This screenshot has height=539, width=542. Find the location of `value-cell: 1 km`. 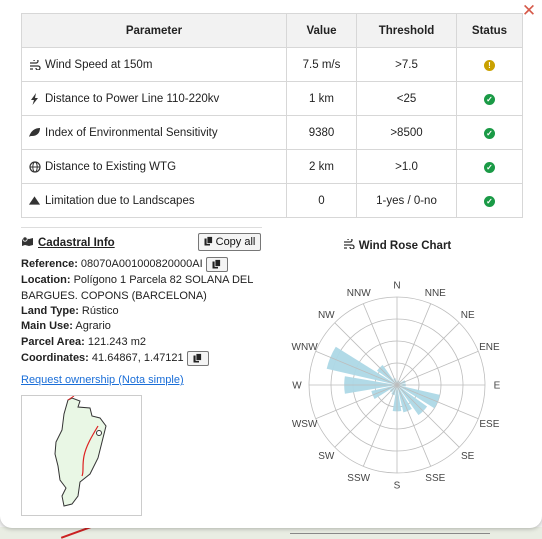

value-cell: 1 km is located at coordinates (321, 98).